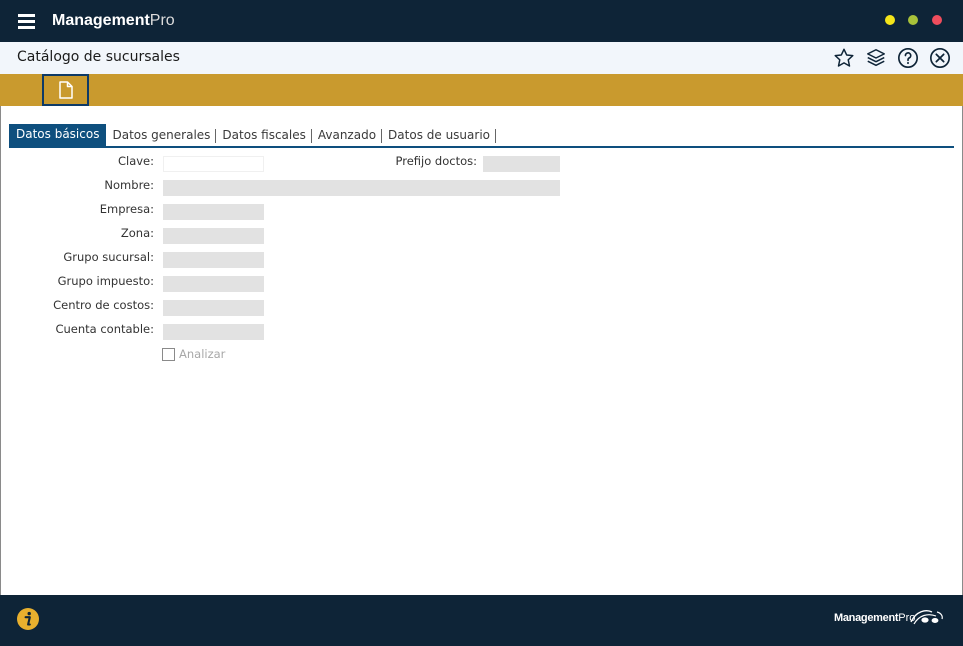 The height and width of the screenshot is (646, 963). Describe the element at coordinates (890, 20) in the screenshot. I see `minimize-button` at that location.